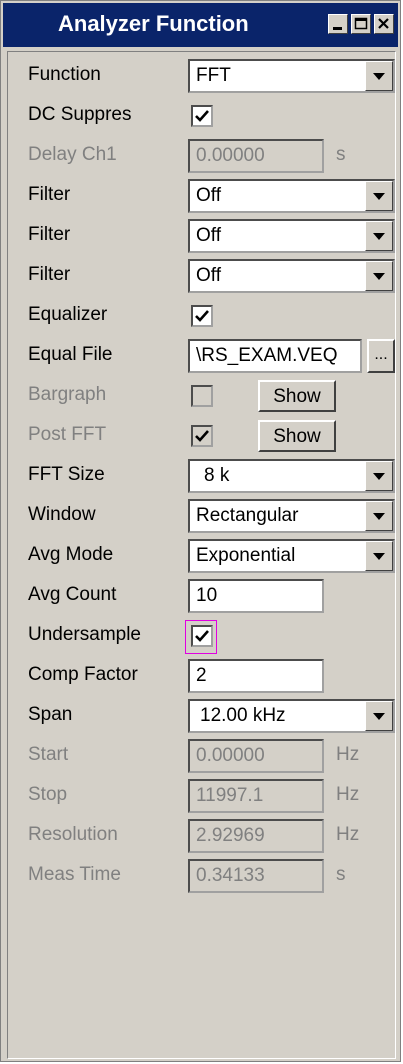 The image size is (403, 1064). What do you see at coordinates (348, 754) in the screenshot?
I see `start-unit: Hz` at bounding box center [348, 754].